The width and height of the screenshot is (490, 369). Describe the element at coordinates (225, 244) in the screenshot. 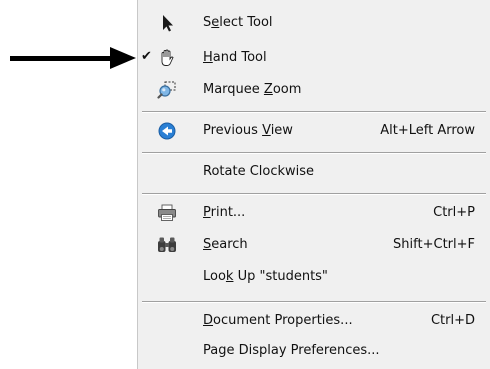

I see `menu-item-label: Search` at that location.